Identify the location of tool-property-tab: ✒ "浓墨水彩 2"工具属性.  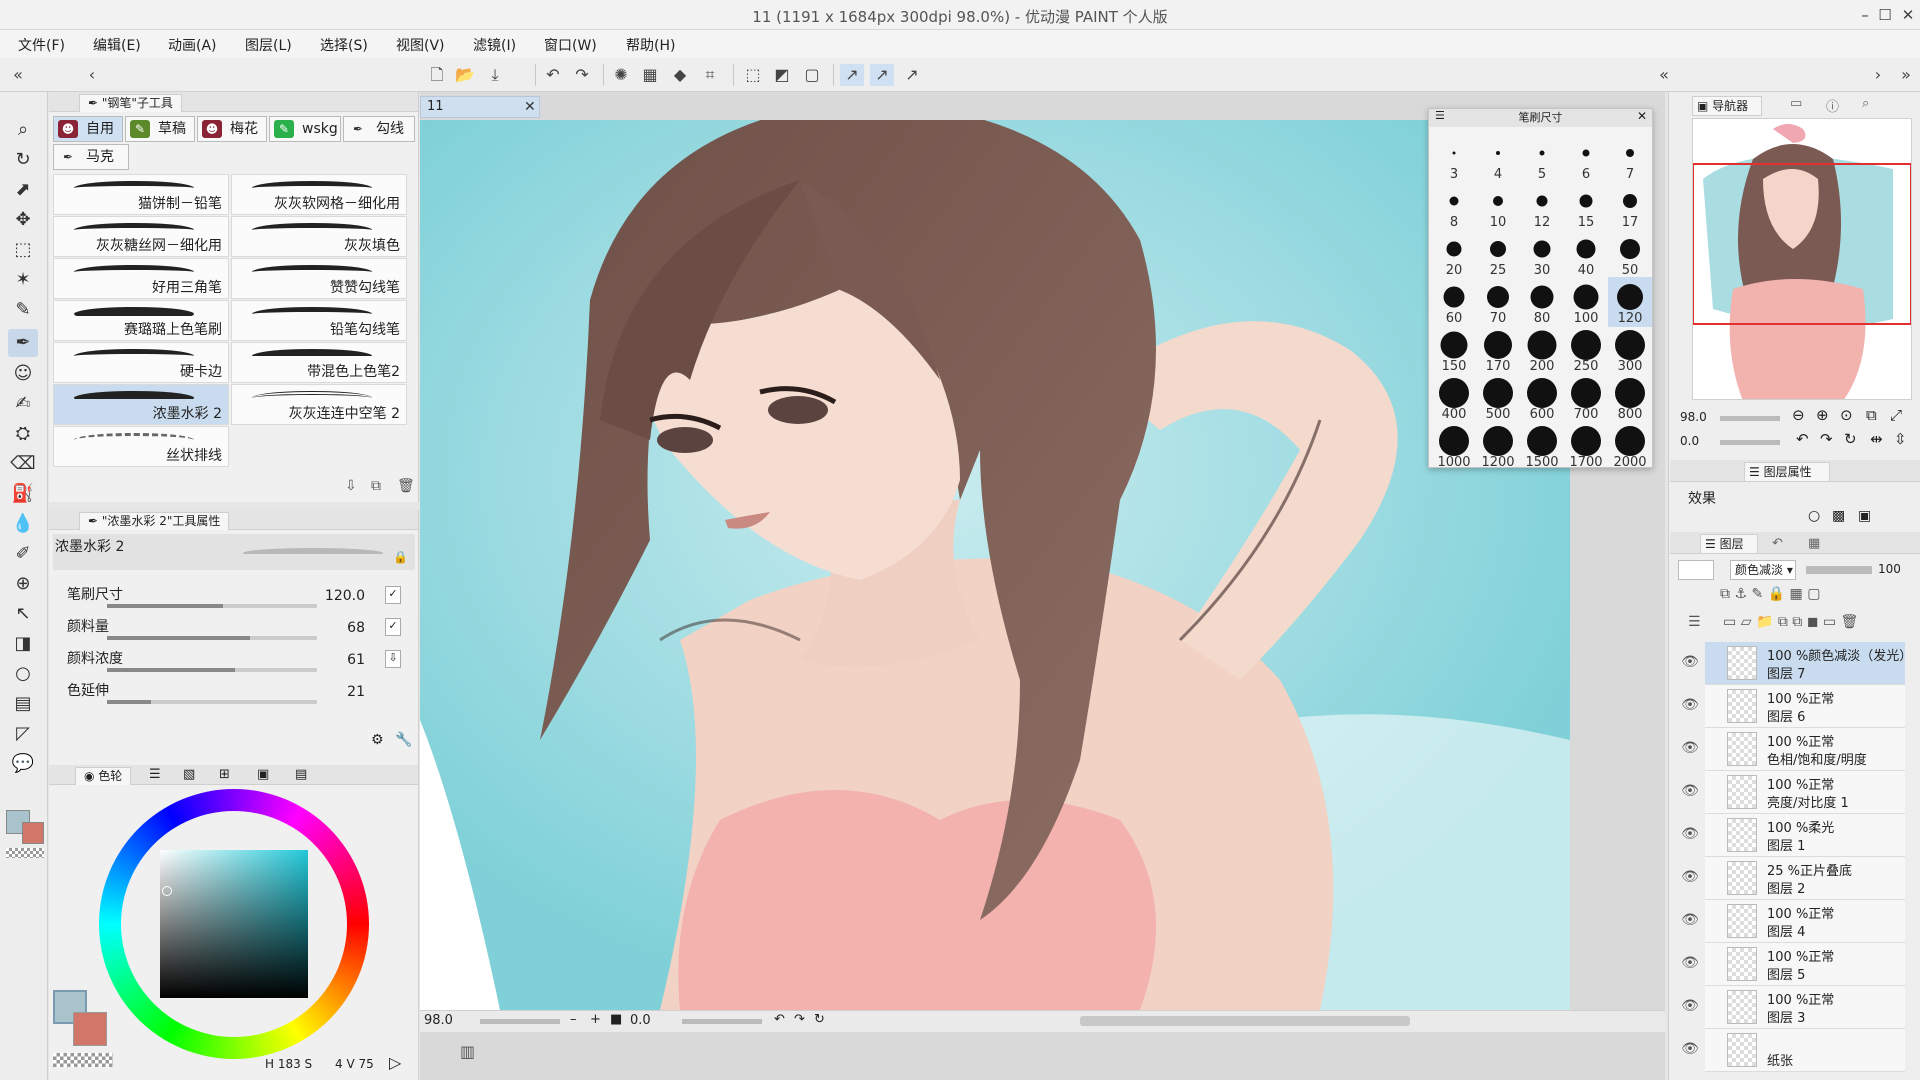
(154, 521).